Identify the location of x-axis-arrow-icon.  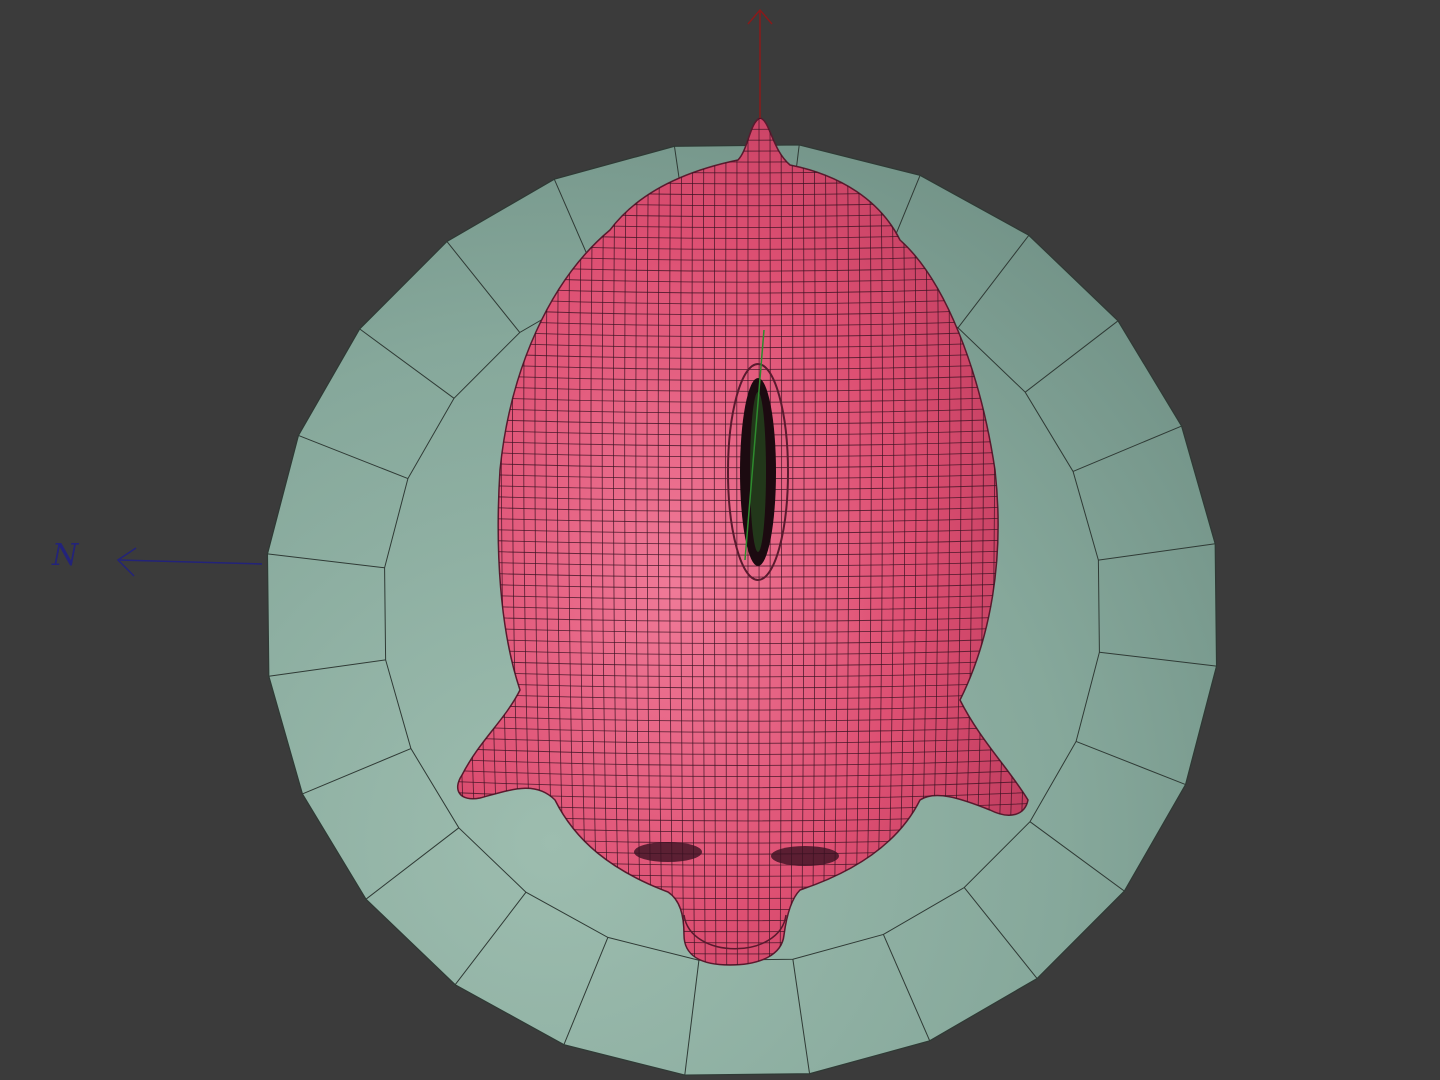
(126, 562).